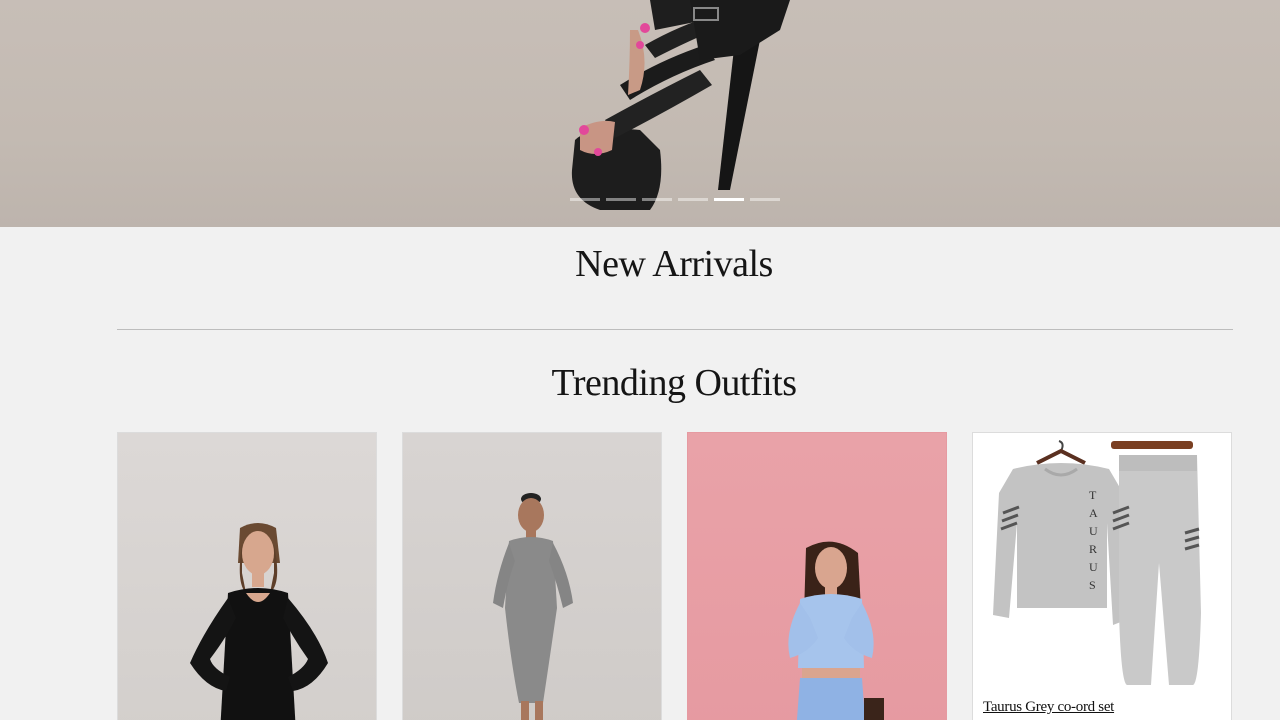 Image resolution: width=1280 pixels, height=720 pixels. What do you see at coordinates (1092, 585) in the screenshot?
I see `svg-text: S` at bounding box center [1092, 585].